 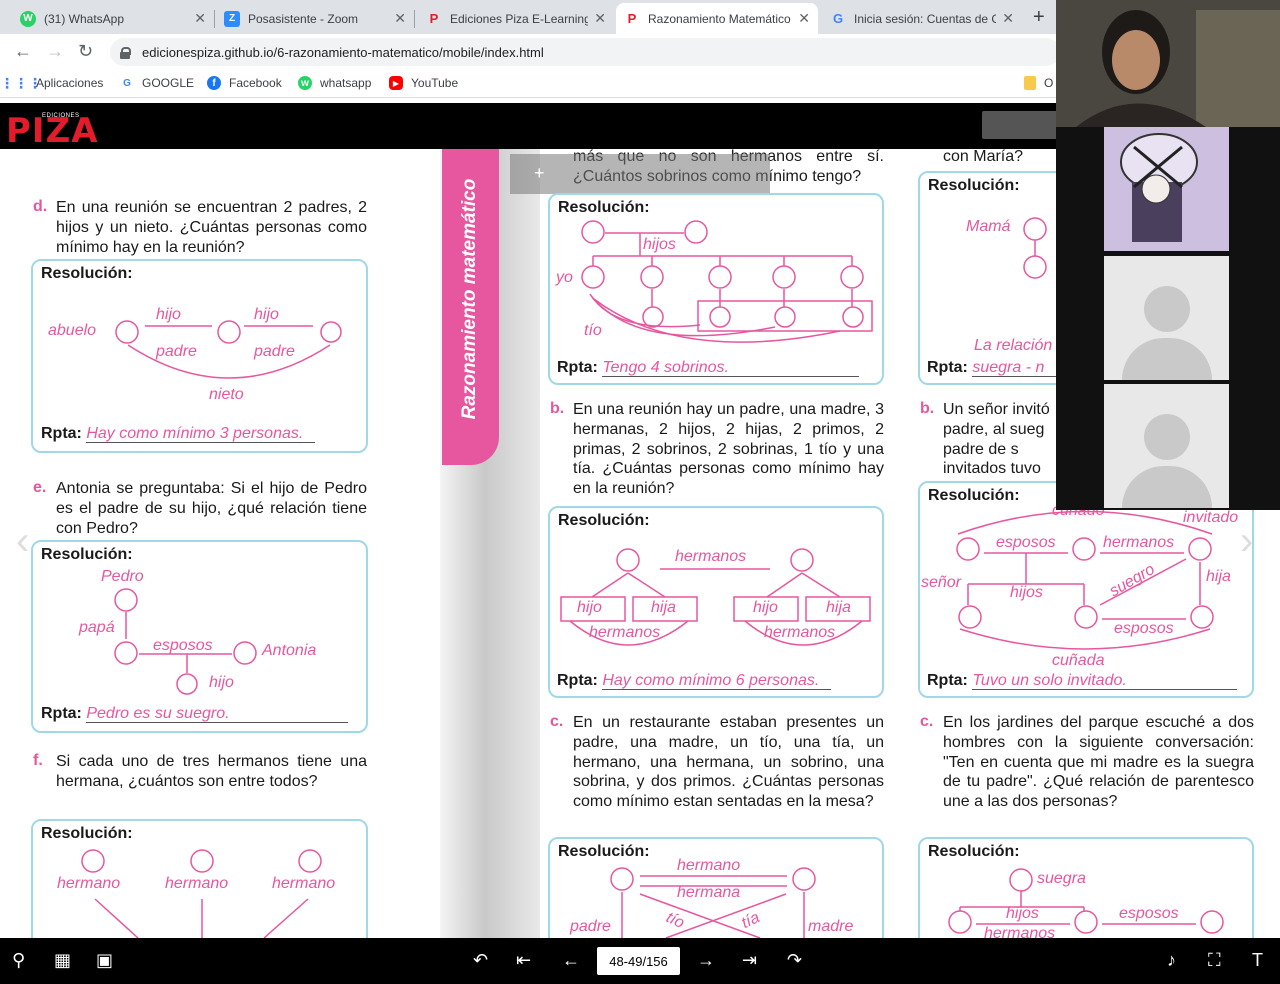 I want to click on folder-icon, so click(x=1030, y=83).